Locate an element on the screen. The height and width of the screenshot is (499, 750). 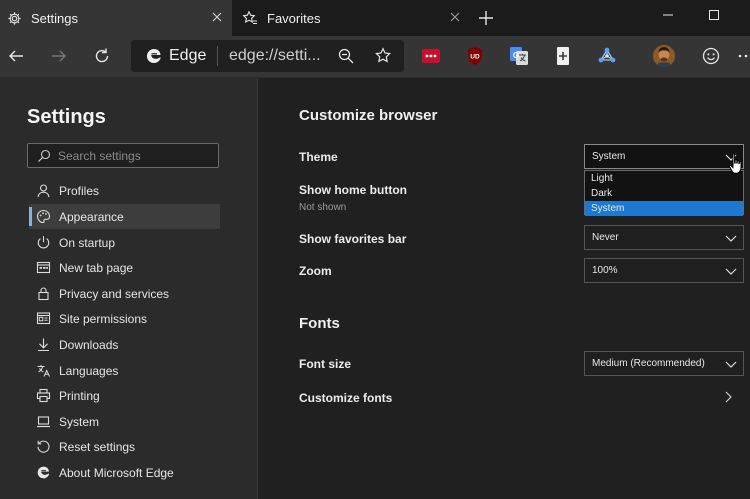
sidebar-item-new-tab-page: New tab page is located at coordinates (124, 267).